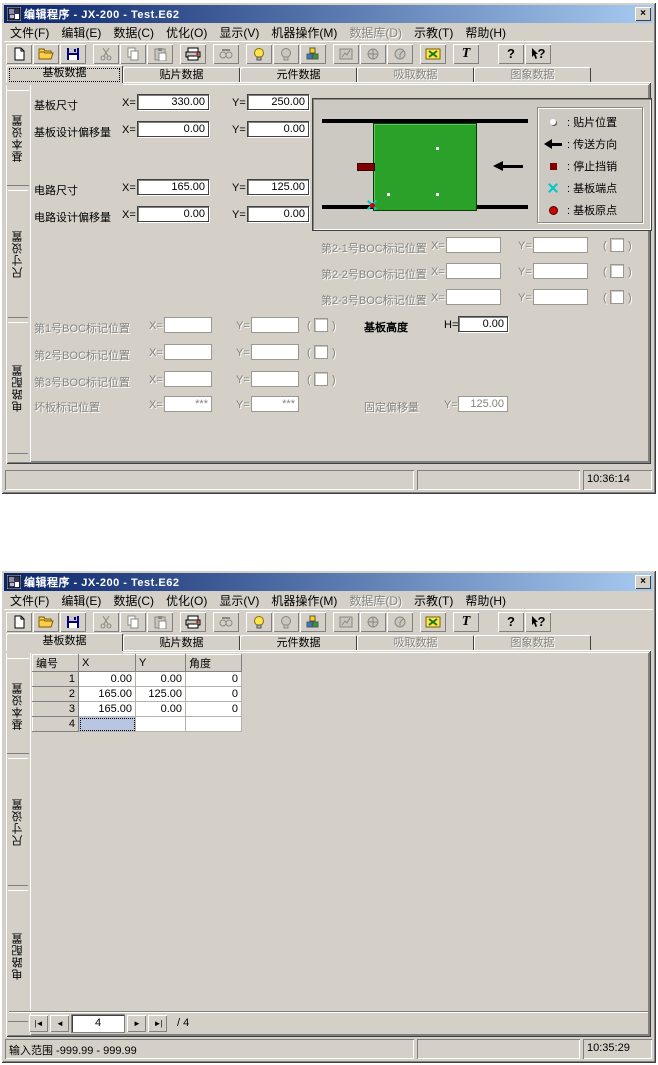  I want to click on col-header-y: Y, so click(160, 663).